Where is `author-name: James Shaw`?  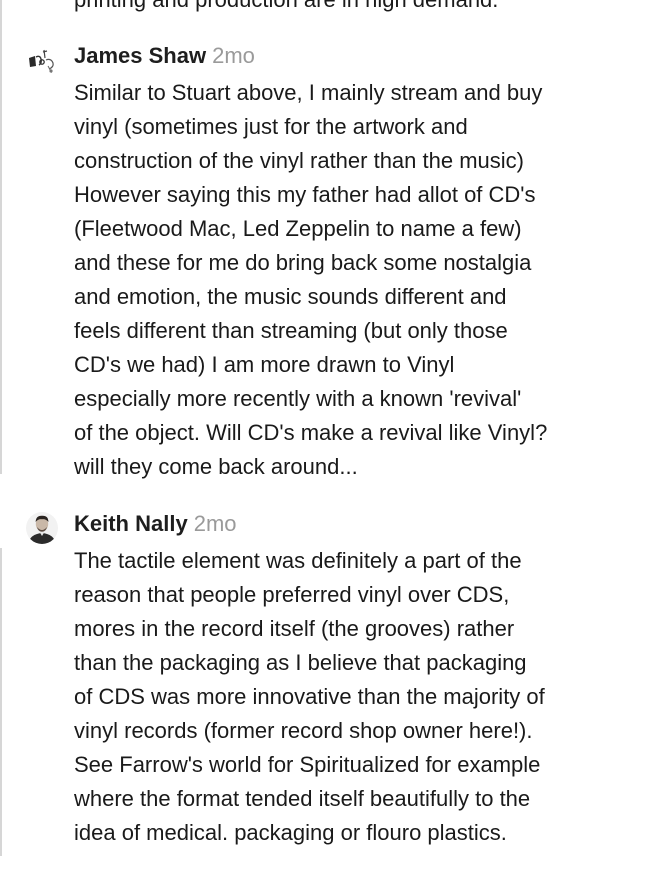 author-name: James Shaw is located at coordinates (140, 55).